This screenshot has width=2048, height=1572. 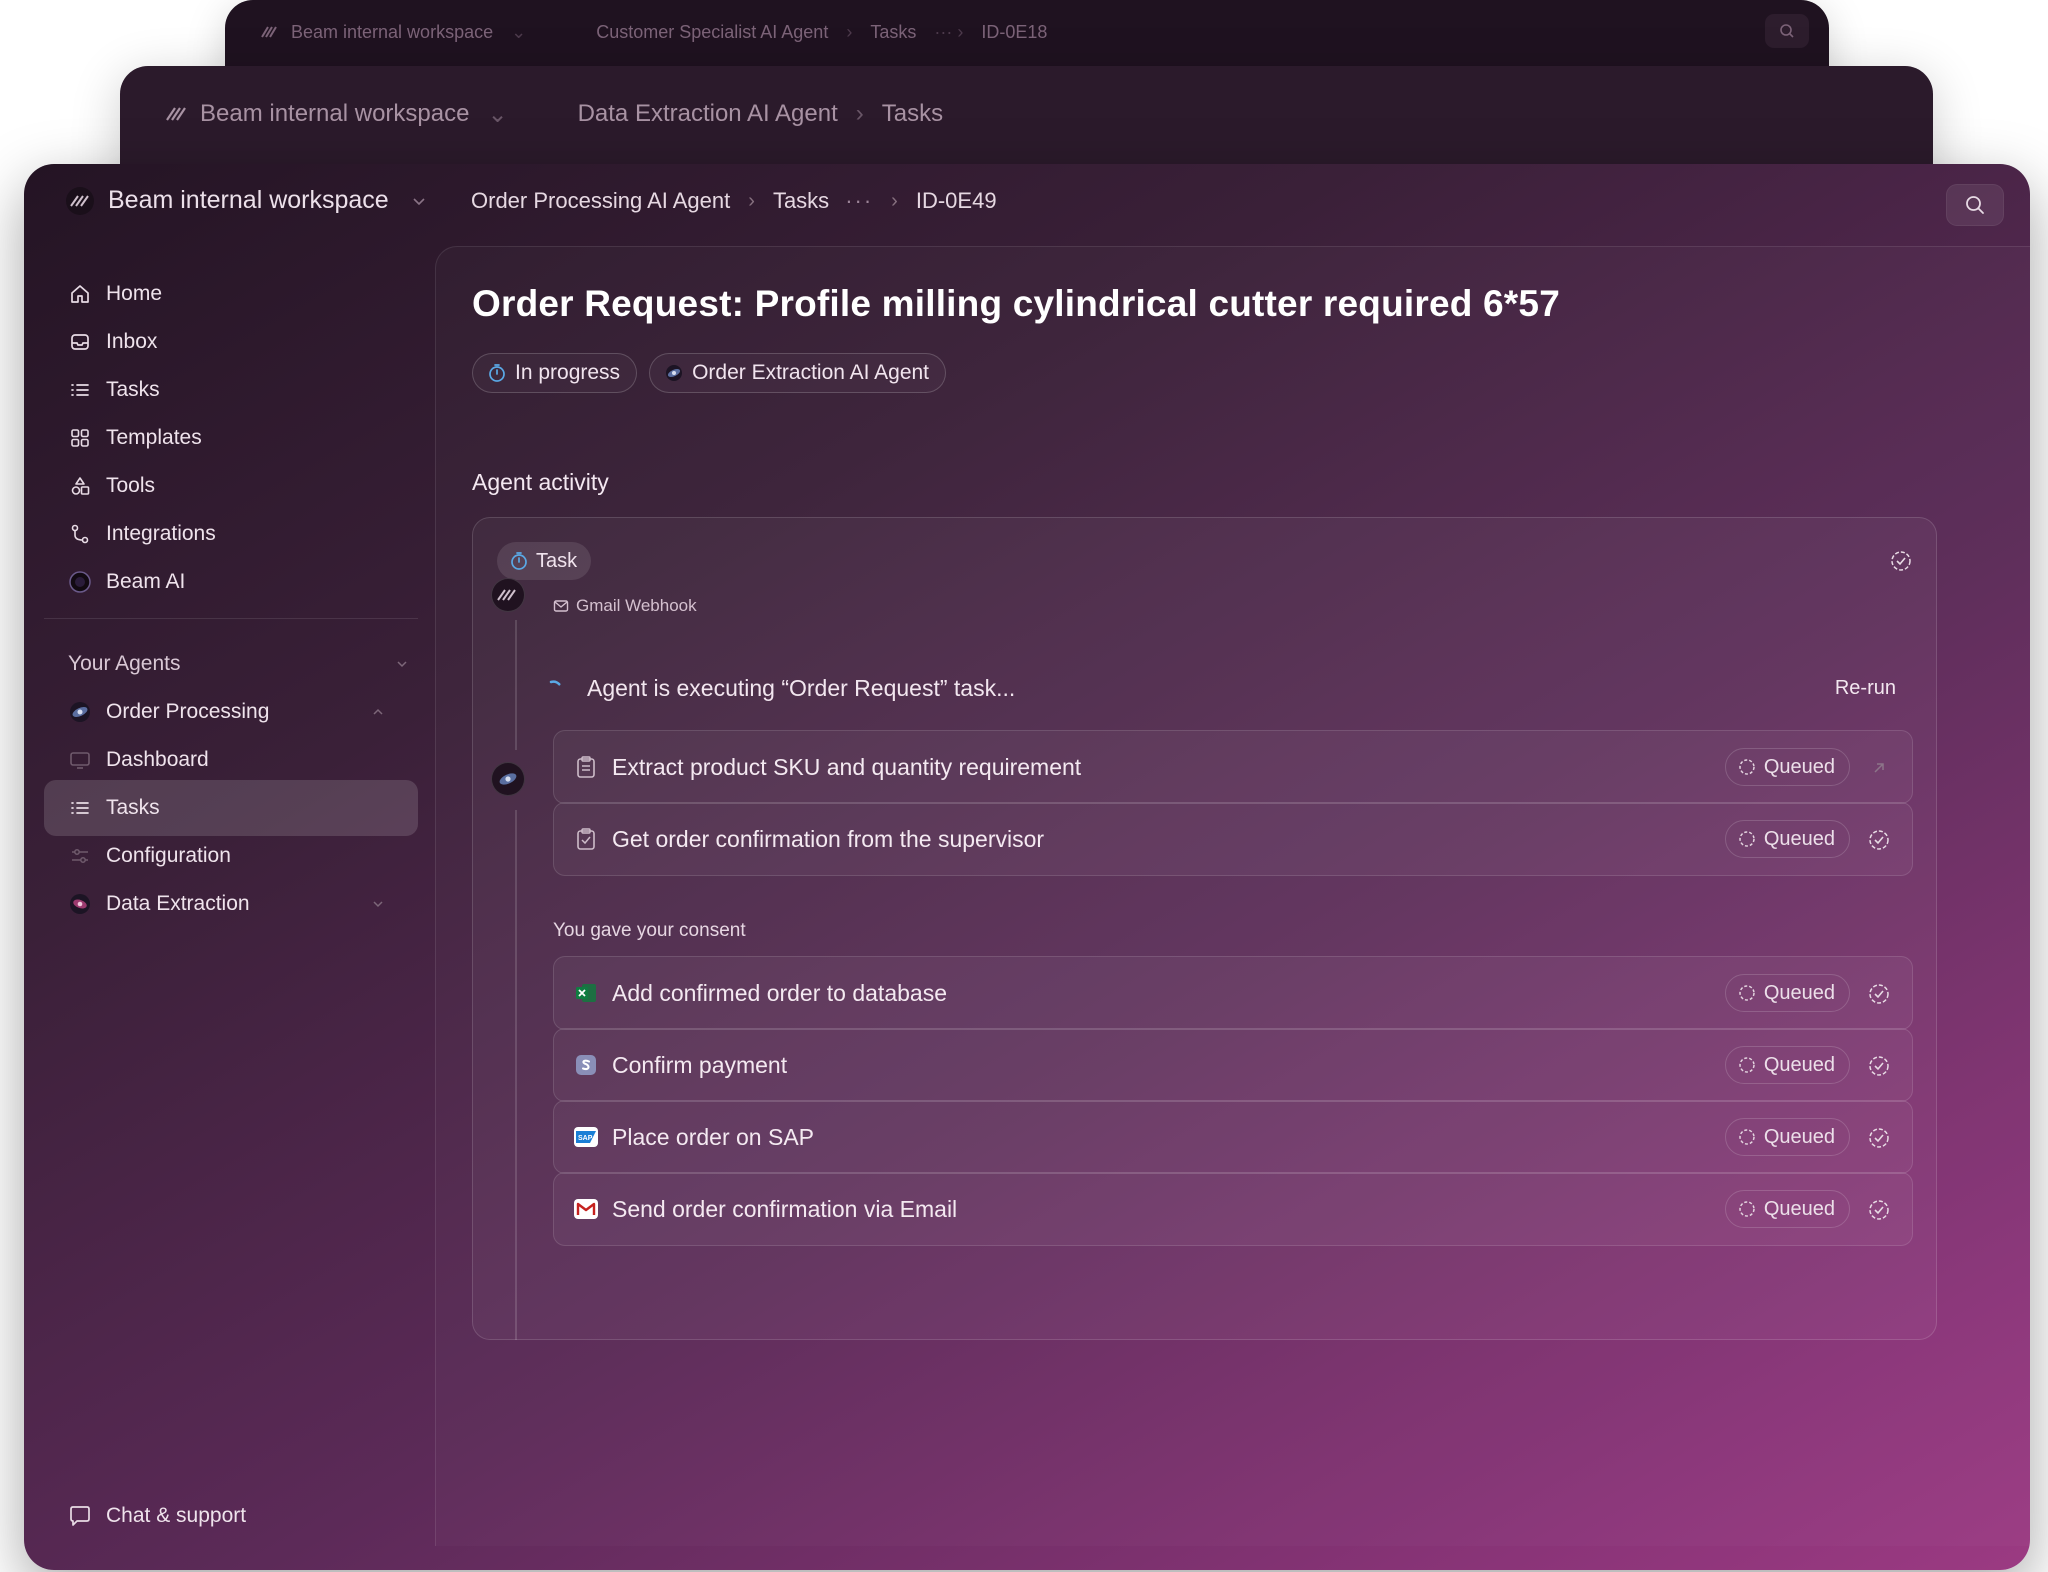 I want to click on sap-icon: SAP, so click(x=586, y=1137).